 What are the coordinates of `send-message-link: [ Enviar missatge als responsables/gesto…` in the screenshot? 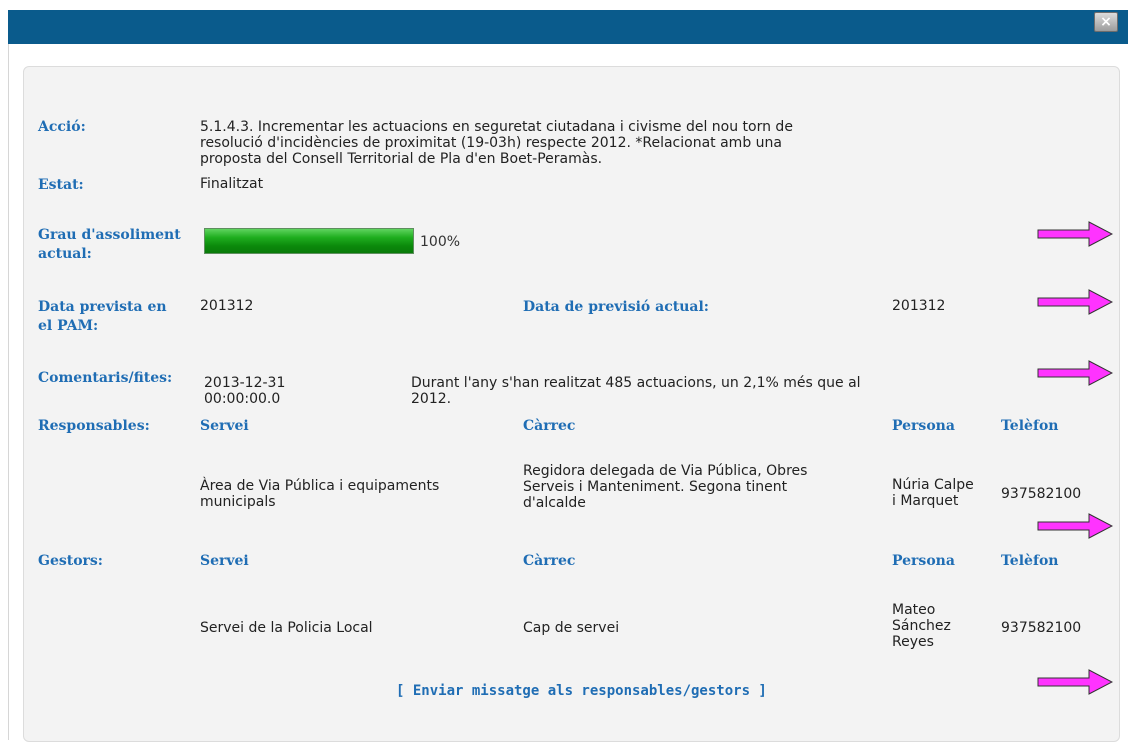 It's located at (581, 691).